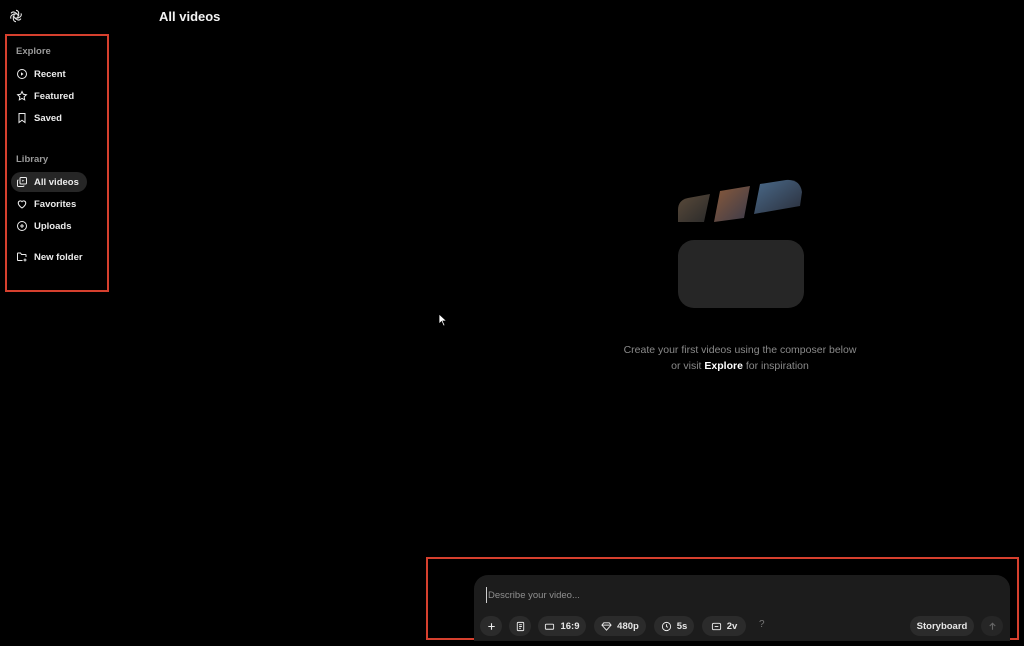 The width and height of the screenshot is (1024, 646). What do you see at coordinates (22, 118) in the screenshot?
I see `bookmark-icon` at bounding box center [22, 118].